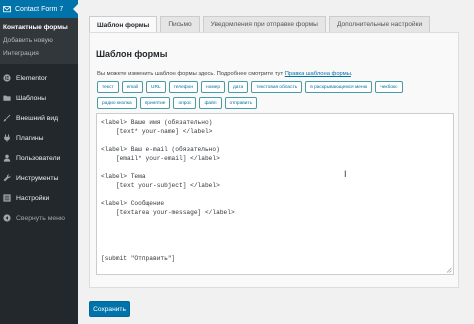  I want to click on tag-file-button: файл, so click(210, 103).